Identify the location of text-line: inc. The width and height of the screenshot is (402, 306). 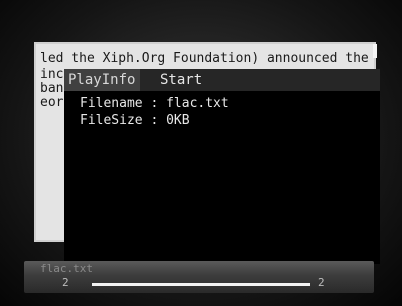
(52, 74).